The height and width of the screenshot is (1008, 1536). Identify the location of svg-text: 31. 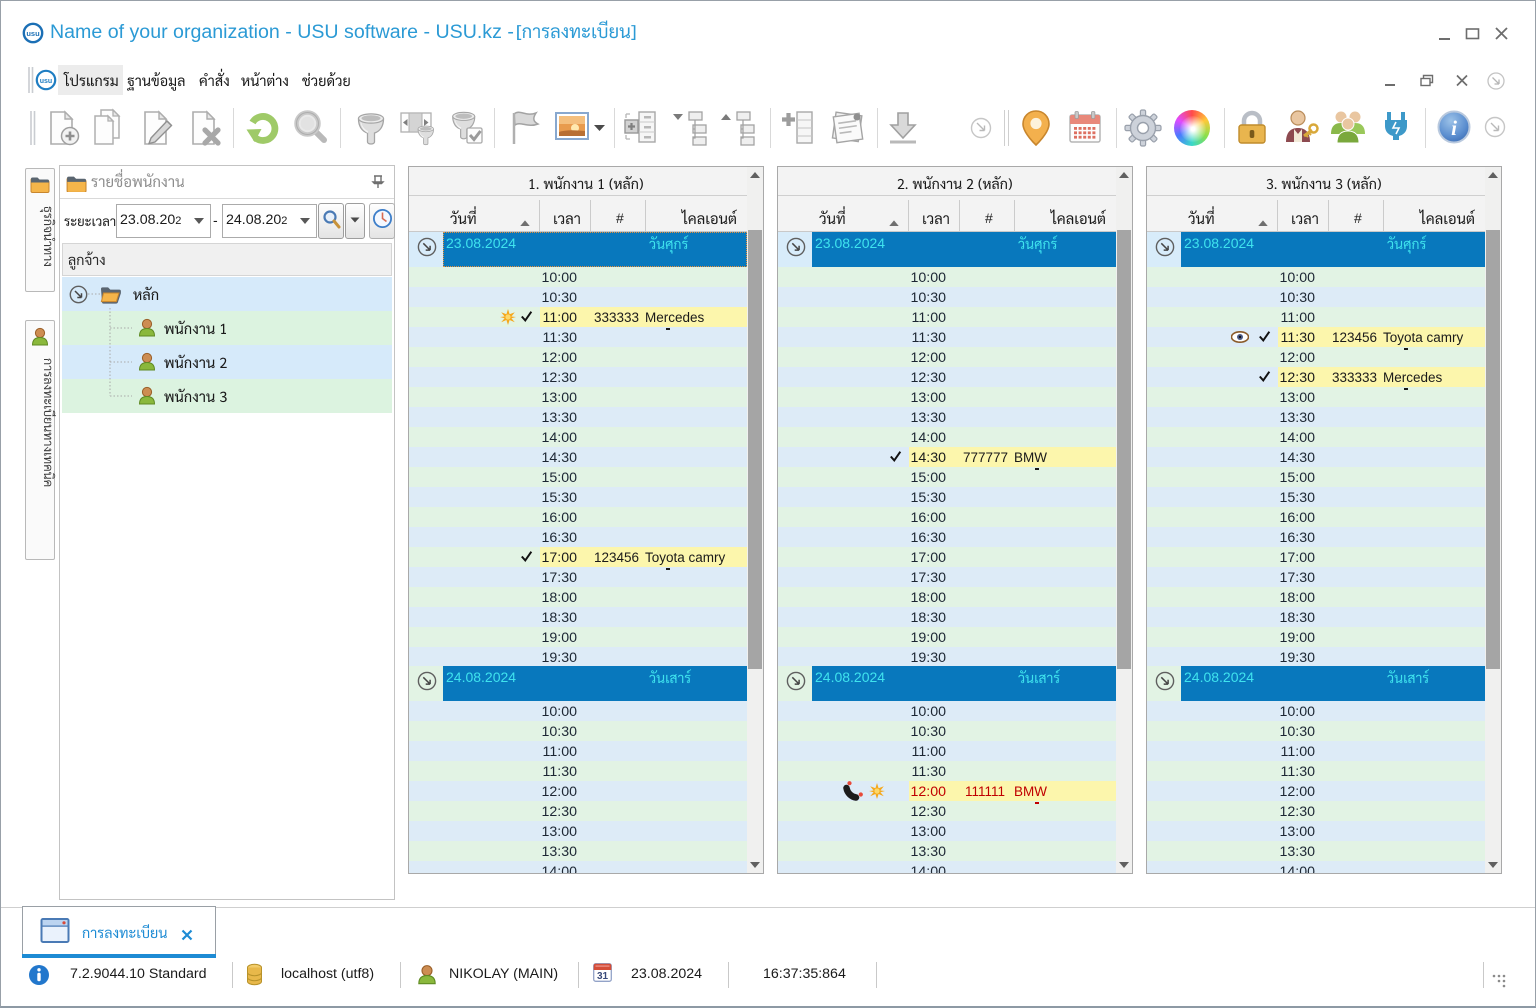
(603, 976).